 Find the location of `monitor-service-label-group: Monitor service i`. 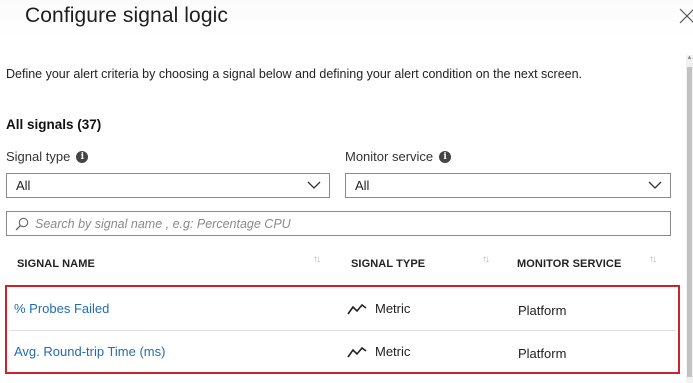

monitor-service-label-group: Monitor service i is located at coordinates (398, 156).